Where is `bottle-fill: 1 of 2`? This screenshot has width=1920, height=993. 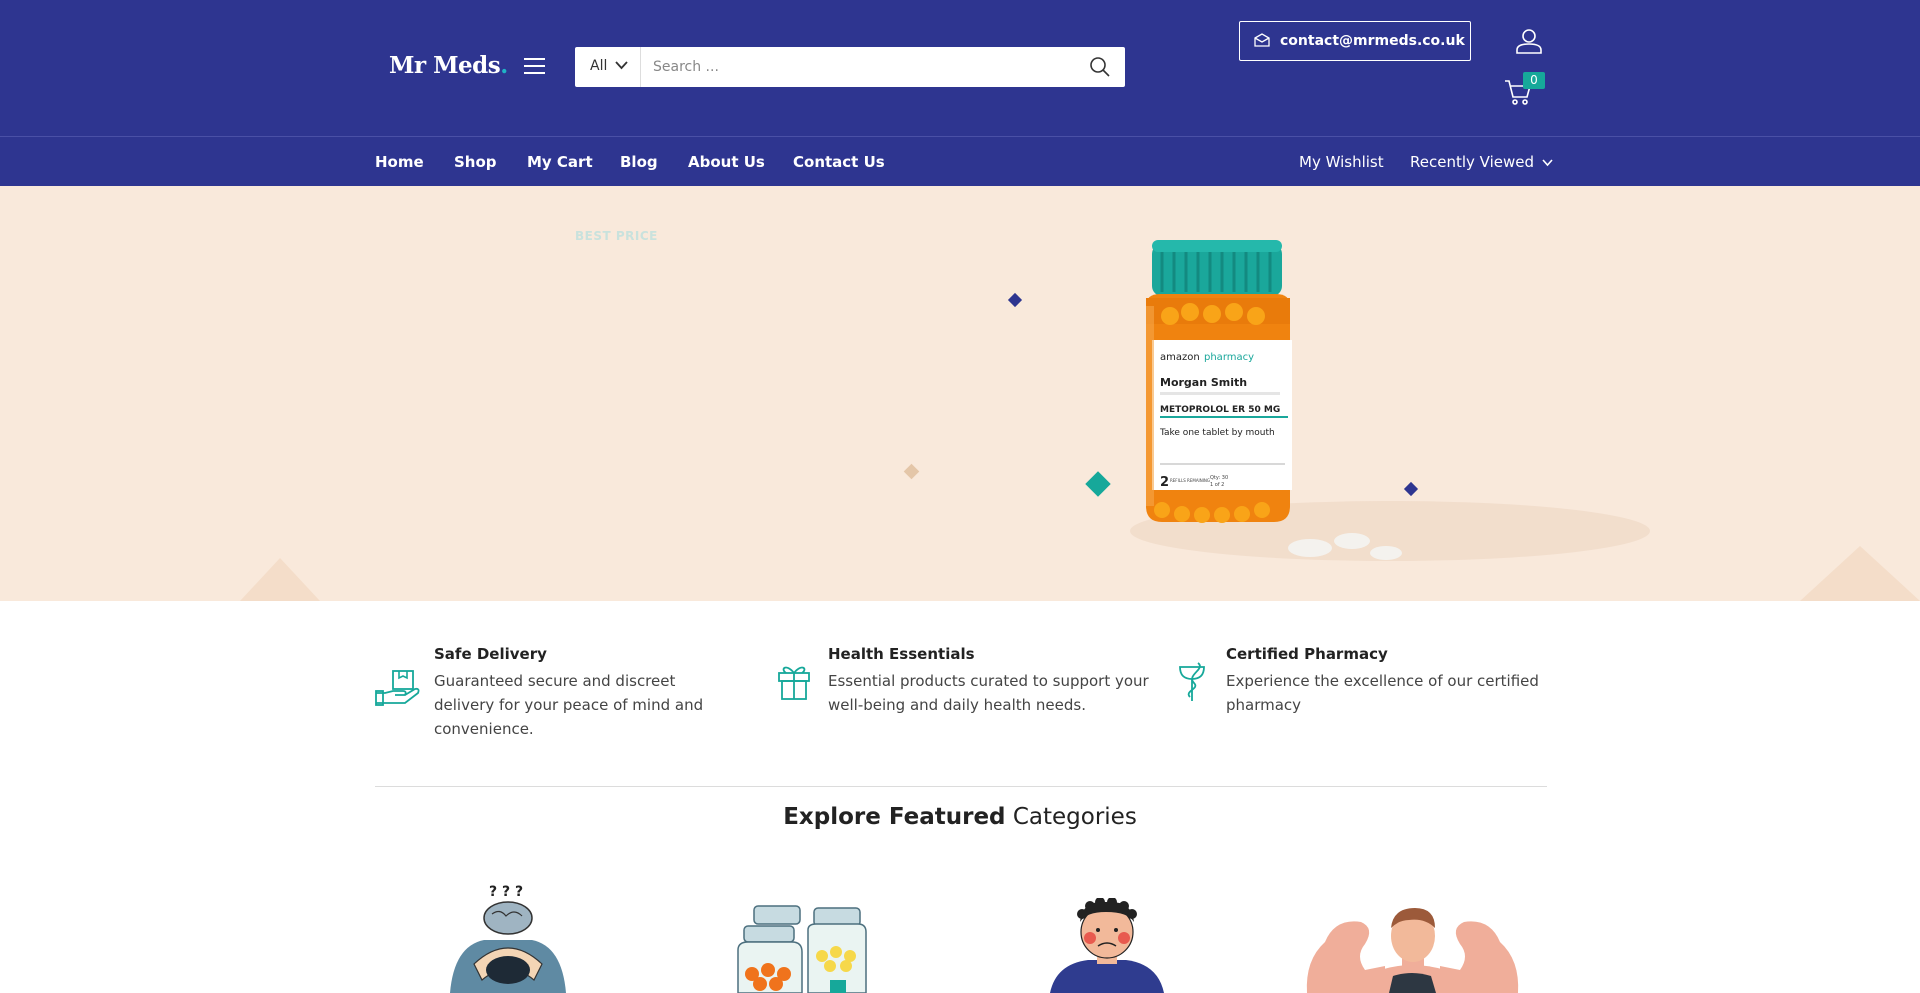
bottle-fill: 1 of 2 is located at coordinates (1217, 485).